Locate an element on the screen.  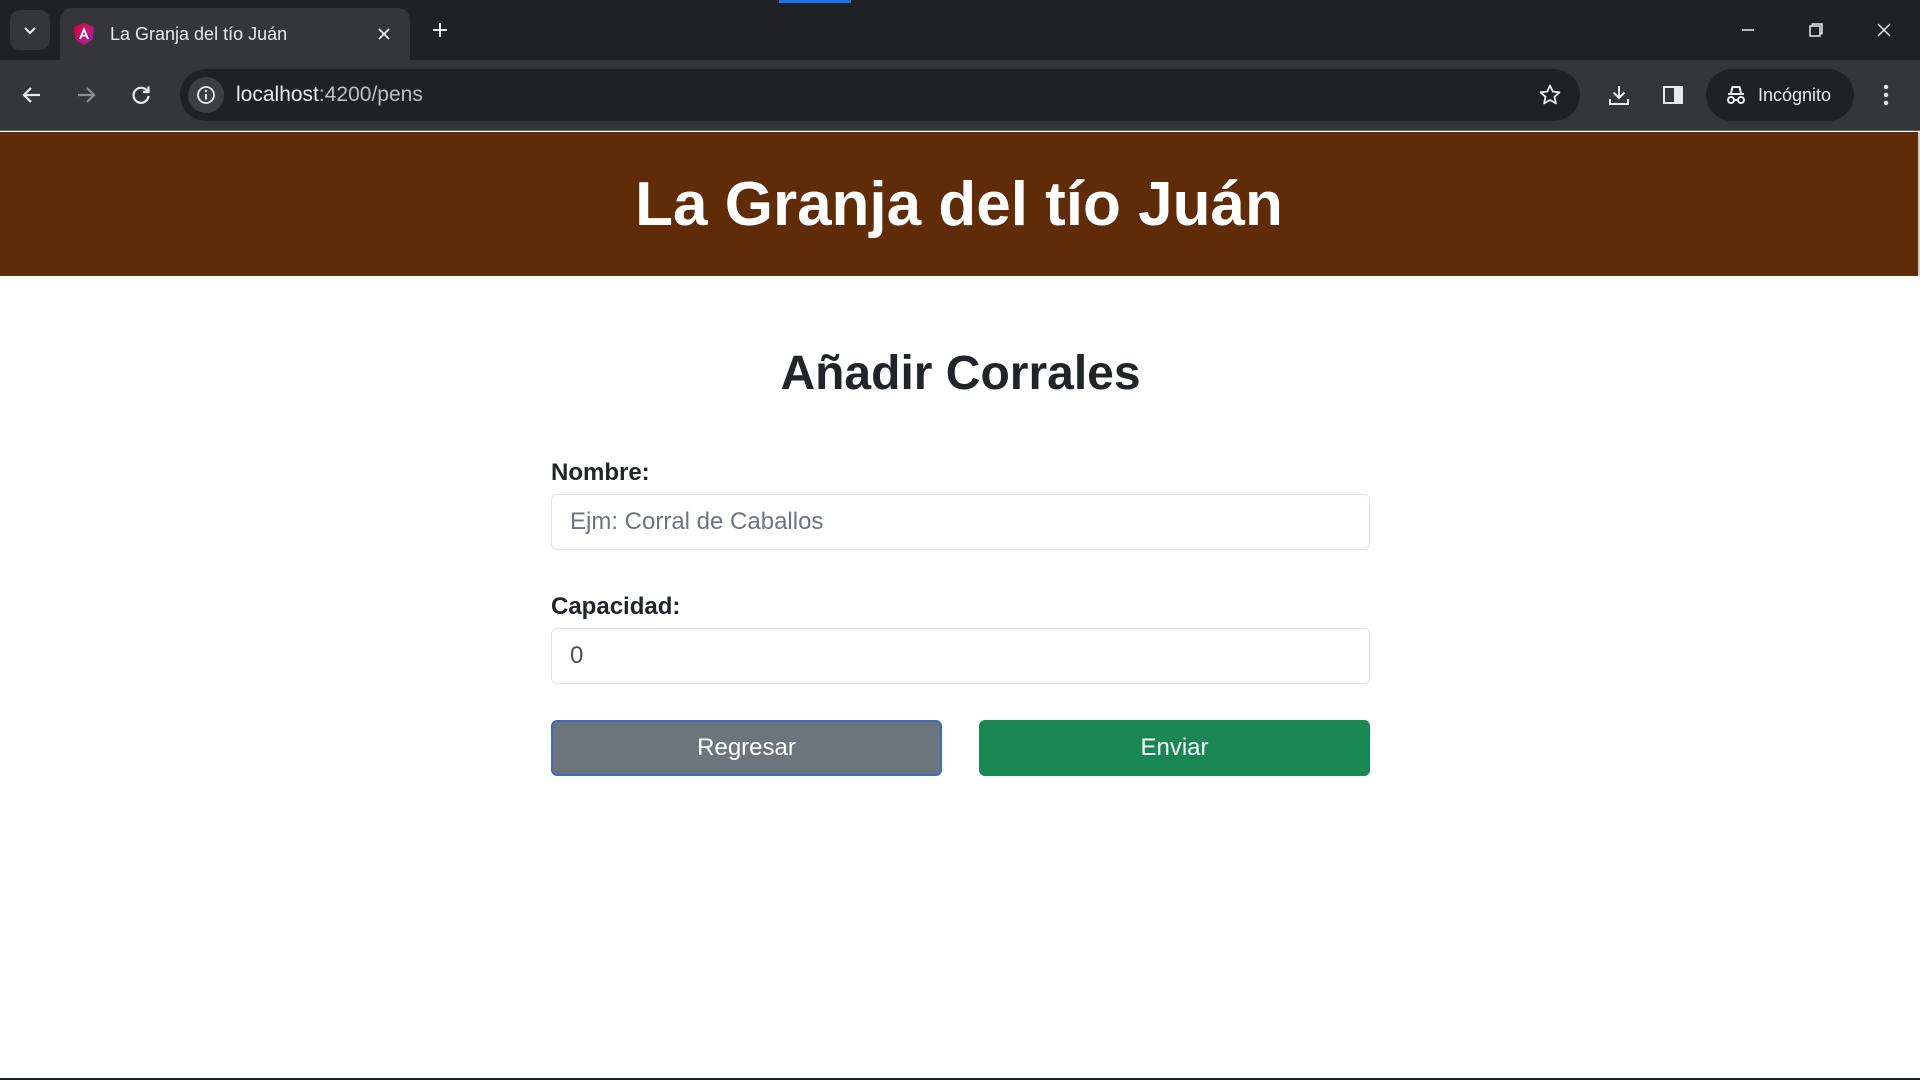
url-path: :4200/pens is located at coordinates (370, 94).